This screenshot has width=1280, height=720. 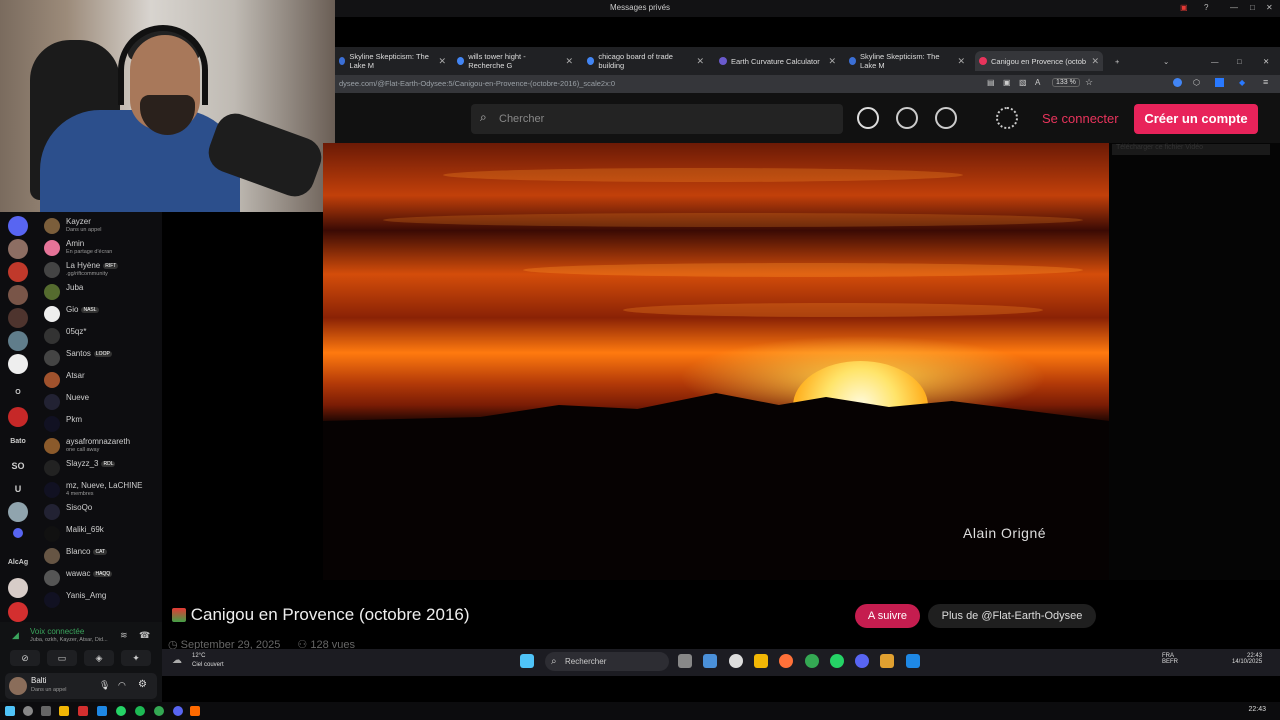 What do you see at coordinates (1214, 61) in the screenshot?
I see `browser-minimize-icon: —` at bounding box center [1214, 61].